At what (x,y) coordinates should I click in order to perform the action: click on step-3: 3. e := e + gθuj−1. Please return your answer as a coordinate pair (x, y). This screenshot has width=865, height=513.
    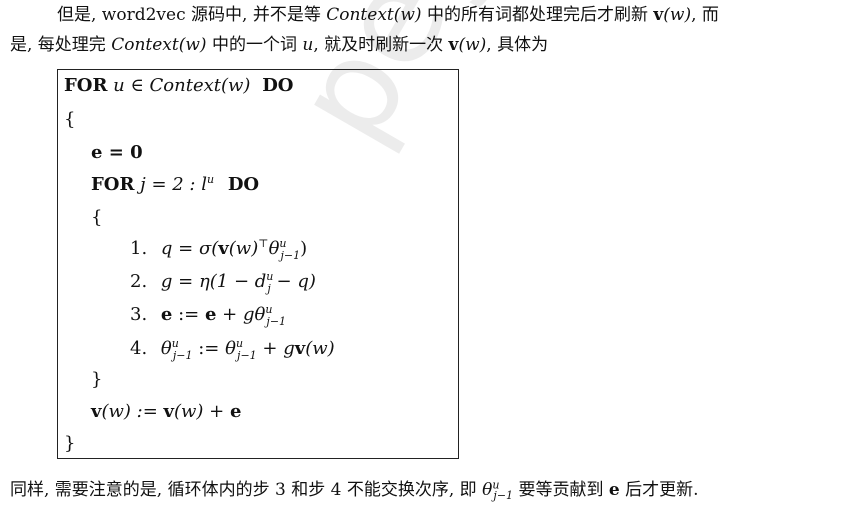
    Looking at the image, I should click on (208, 315).